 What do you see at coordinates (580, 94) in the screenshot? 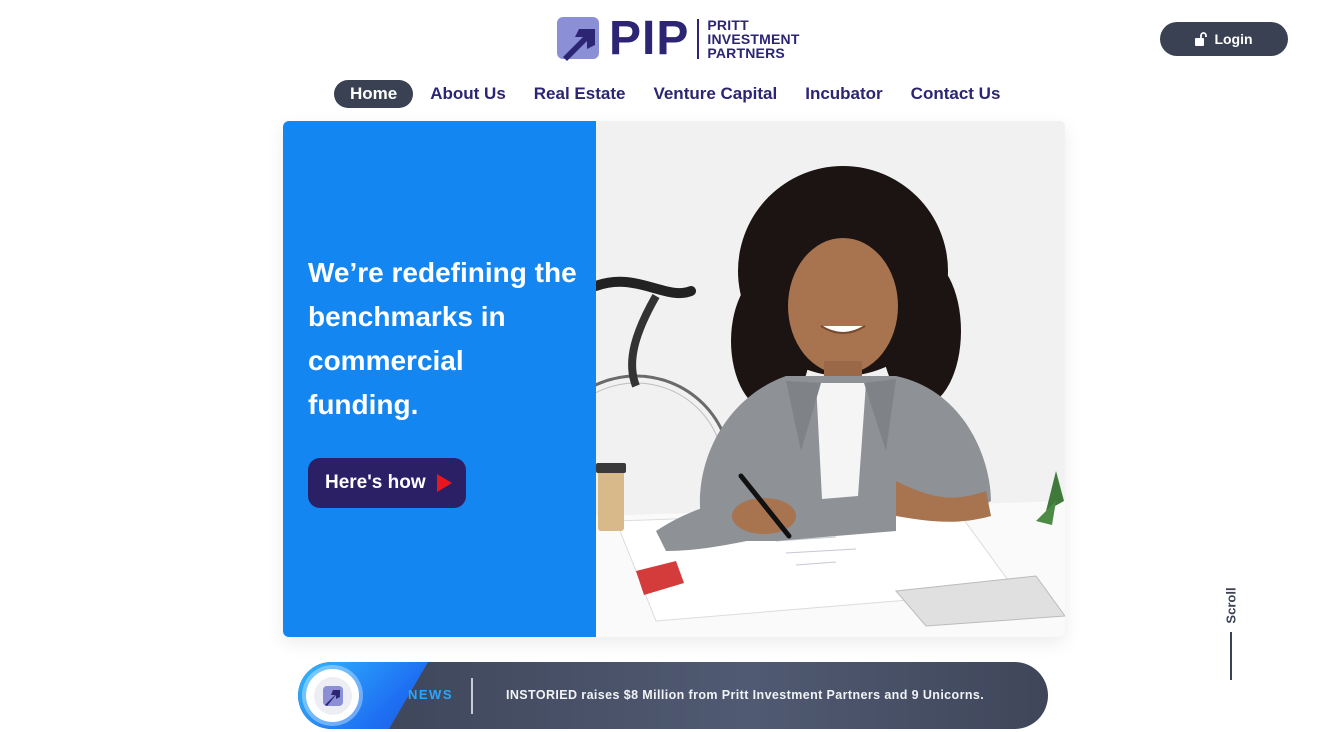
I see `nav-item-real-estate: Real Estate` at bounding box center [580, 94].